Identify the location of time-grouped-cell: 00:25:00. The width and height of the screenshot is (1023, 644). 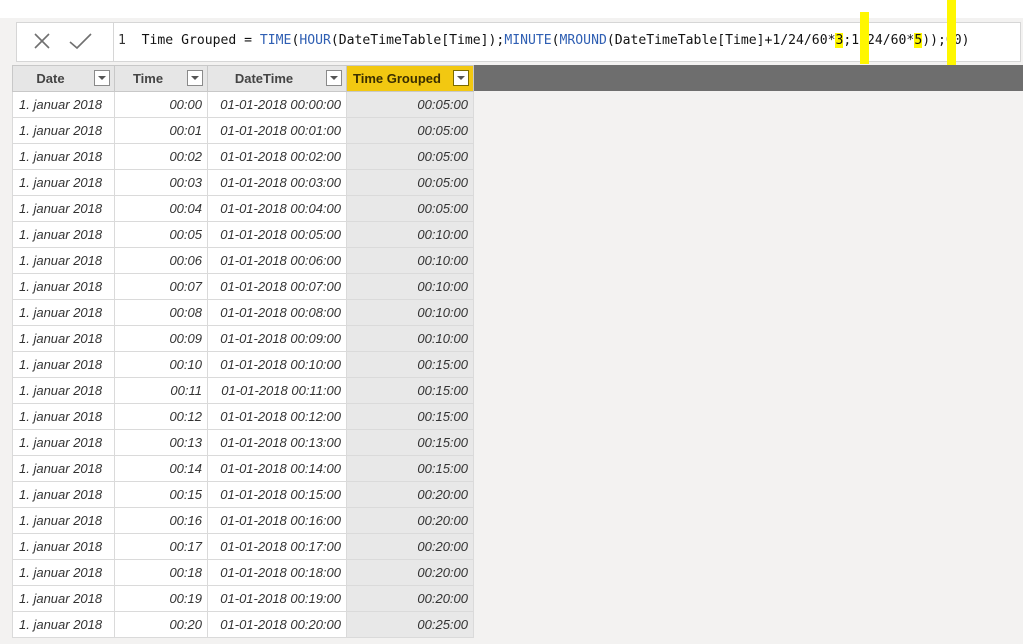
(410, 624).